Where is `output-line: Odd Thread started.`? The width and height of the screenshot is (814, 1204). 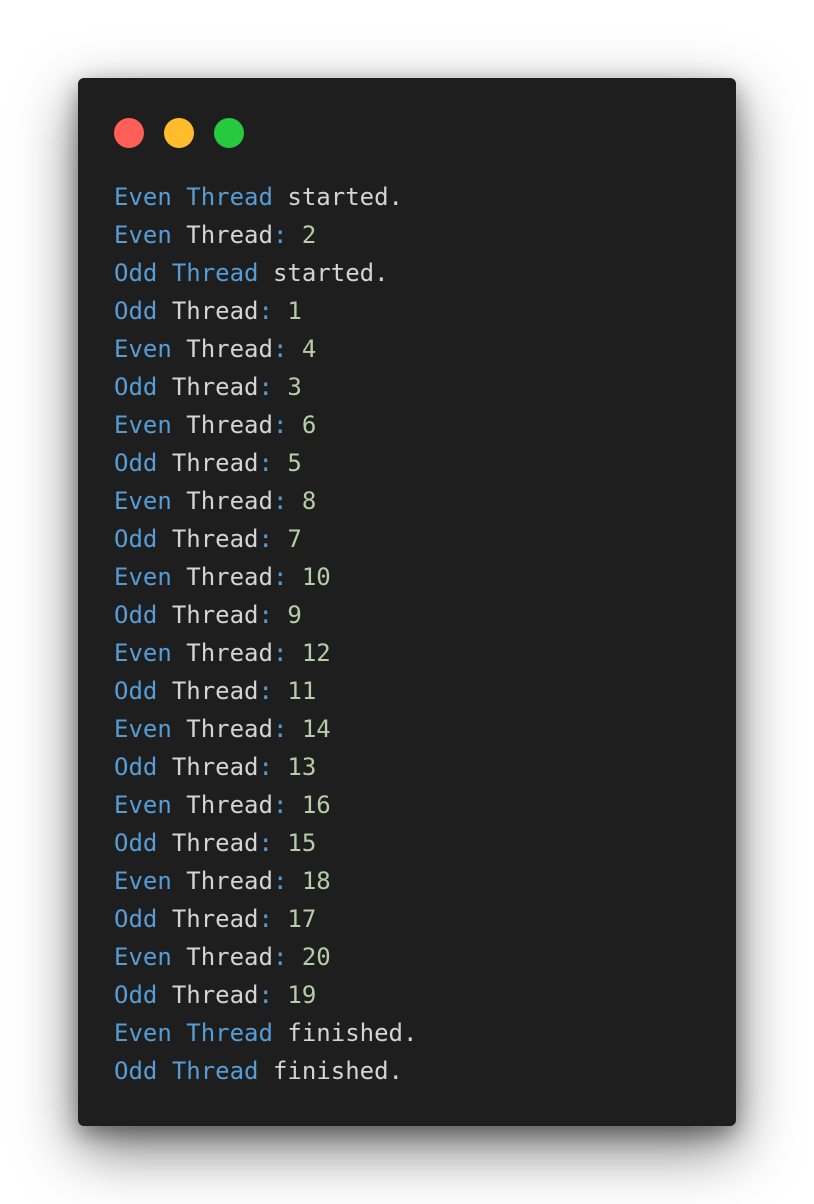 output-line: Odd Thread started. is located at coordinates (265, 273).